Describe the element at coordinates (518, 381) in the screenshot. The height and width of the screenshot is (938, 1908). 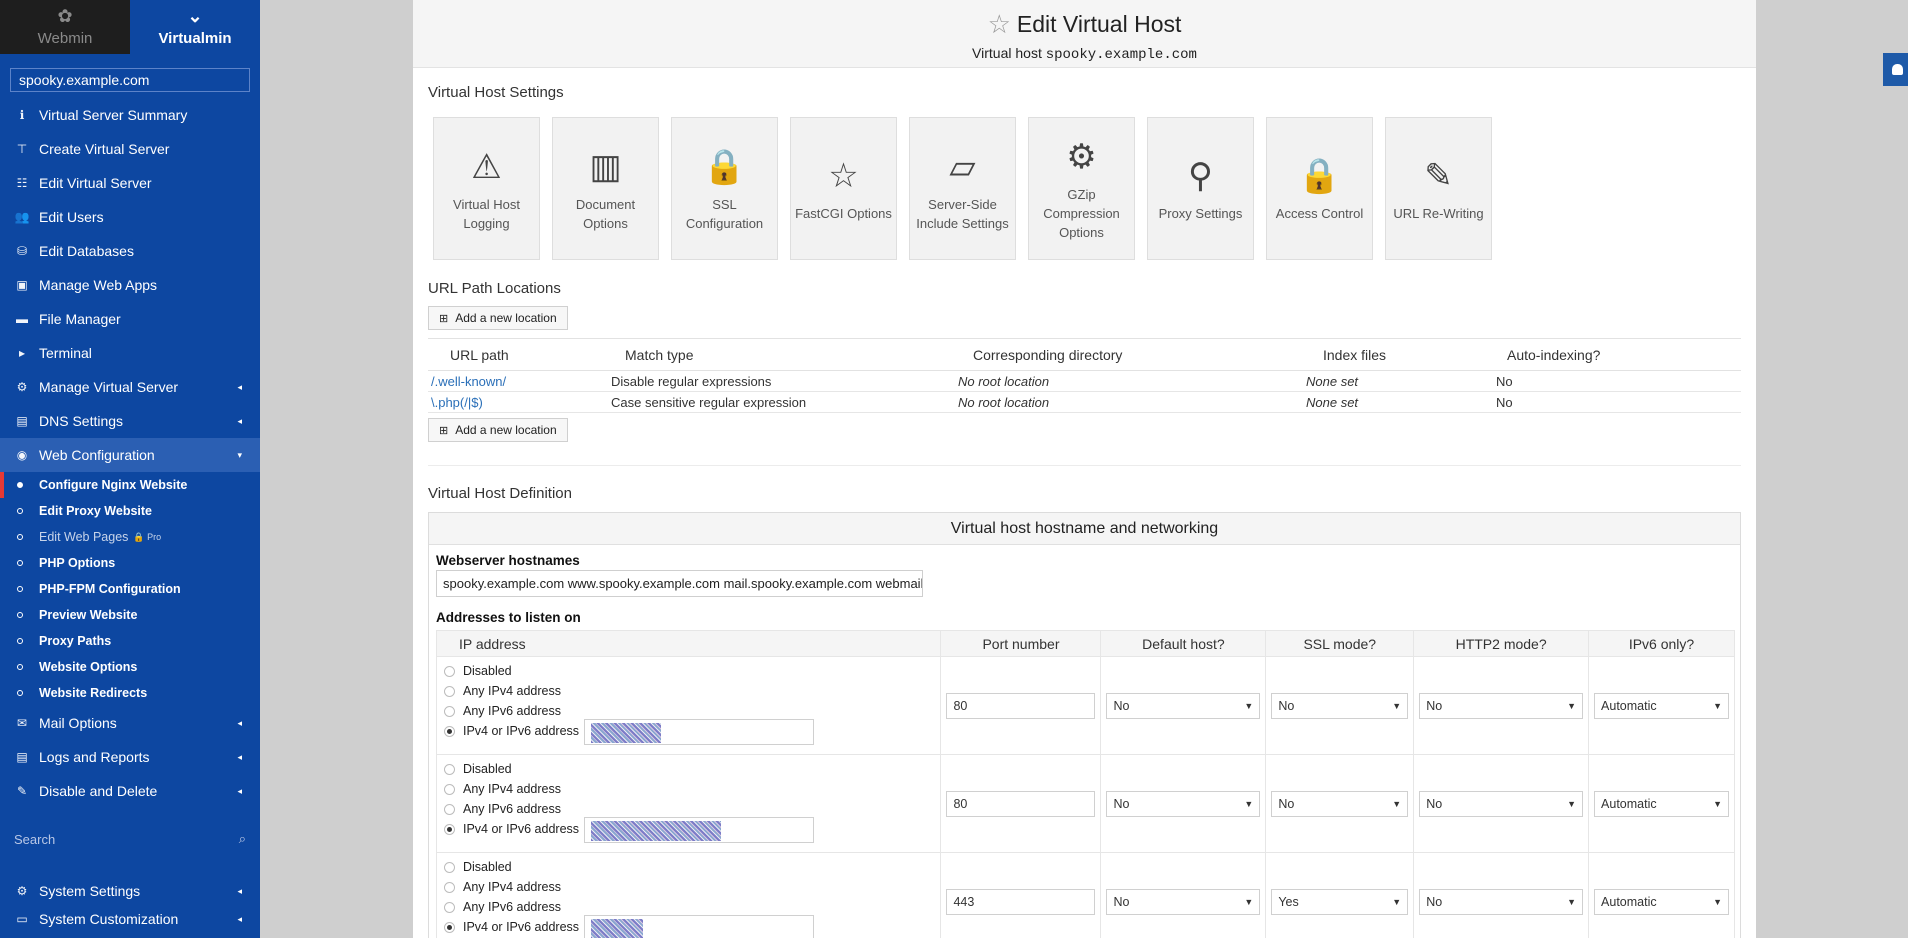
I see `table-cell: /.well-known/` at that location.